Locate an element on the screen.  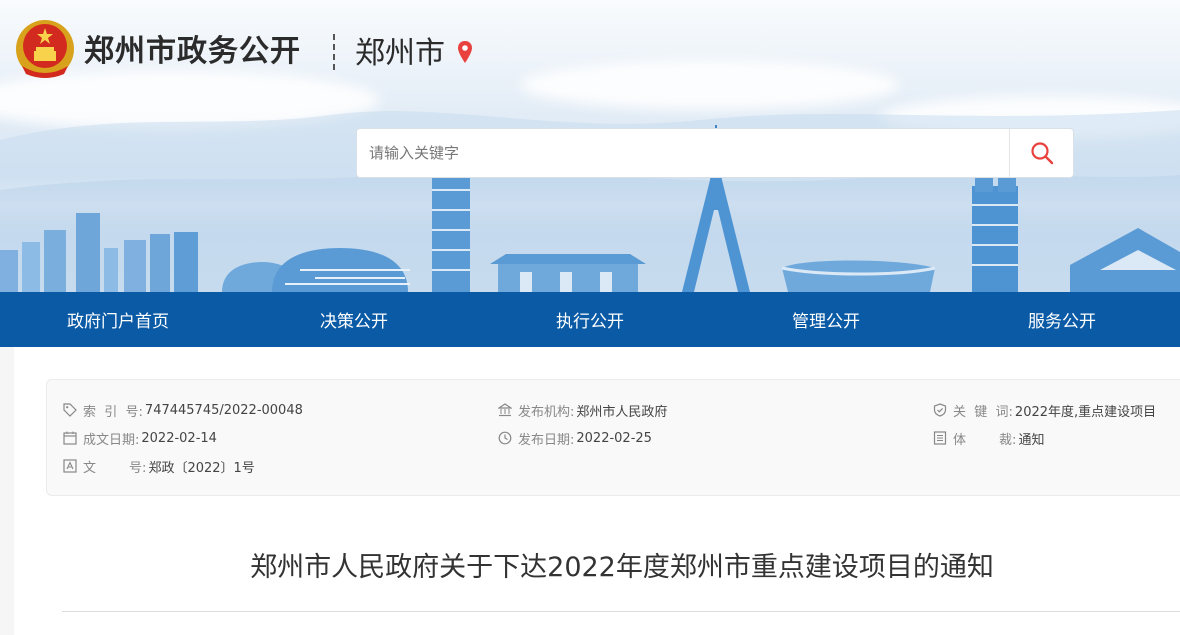
meta-date-published: 发布日期: 2022-02-25 is located at coordinates (575, 438).